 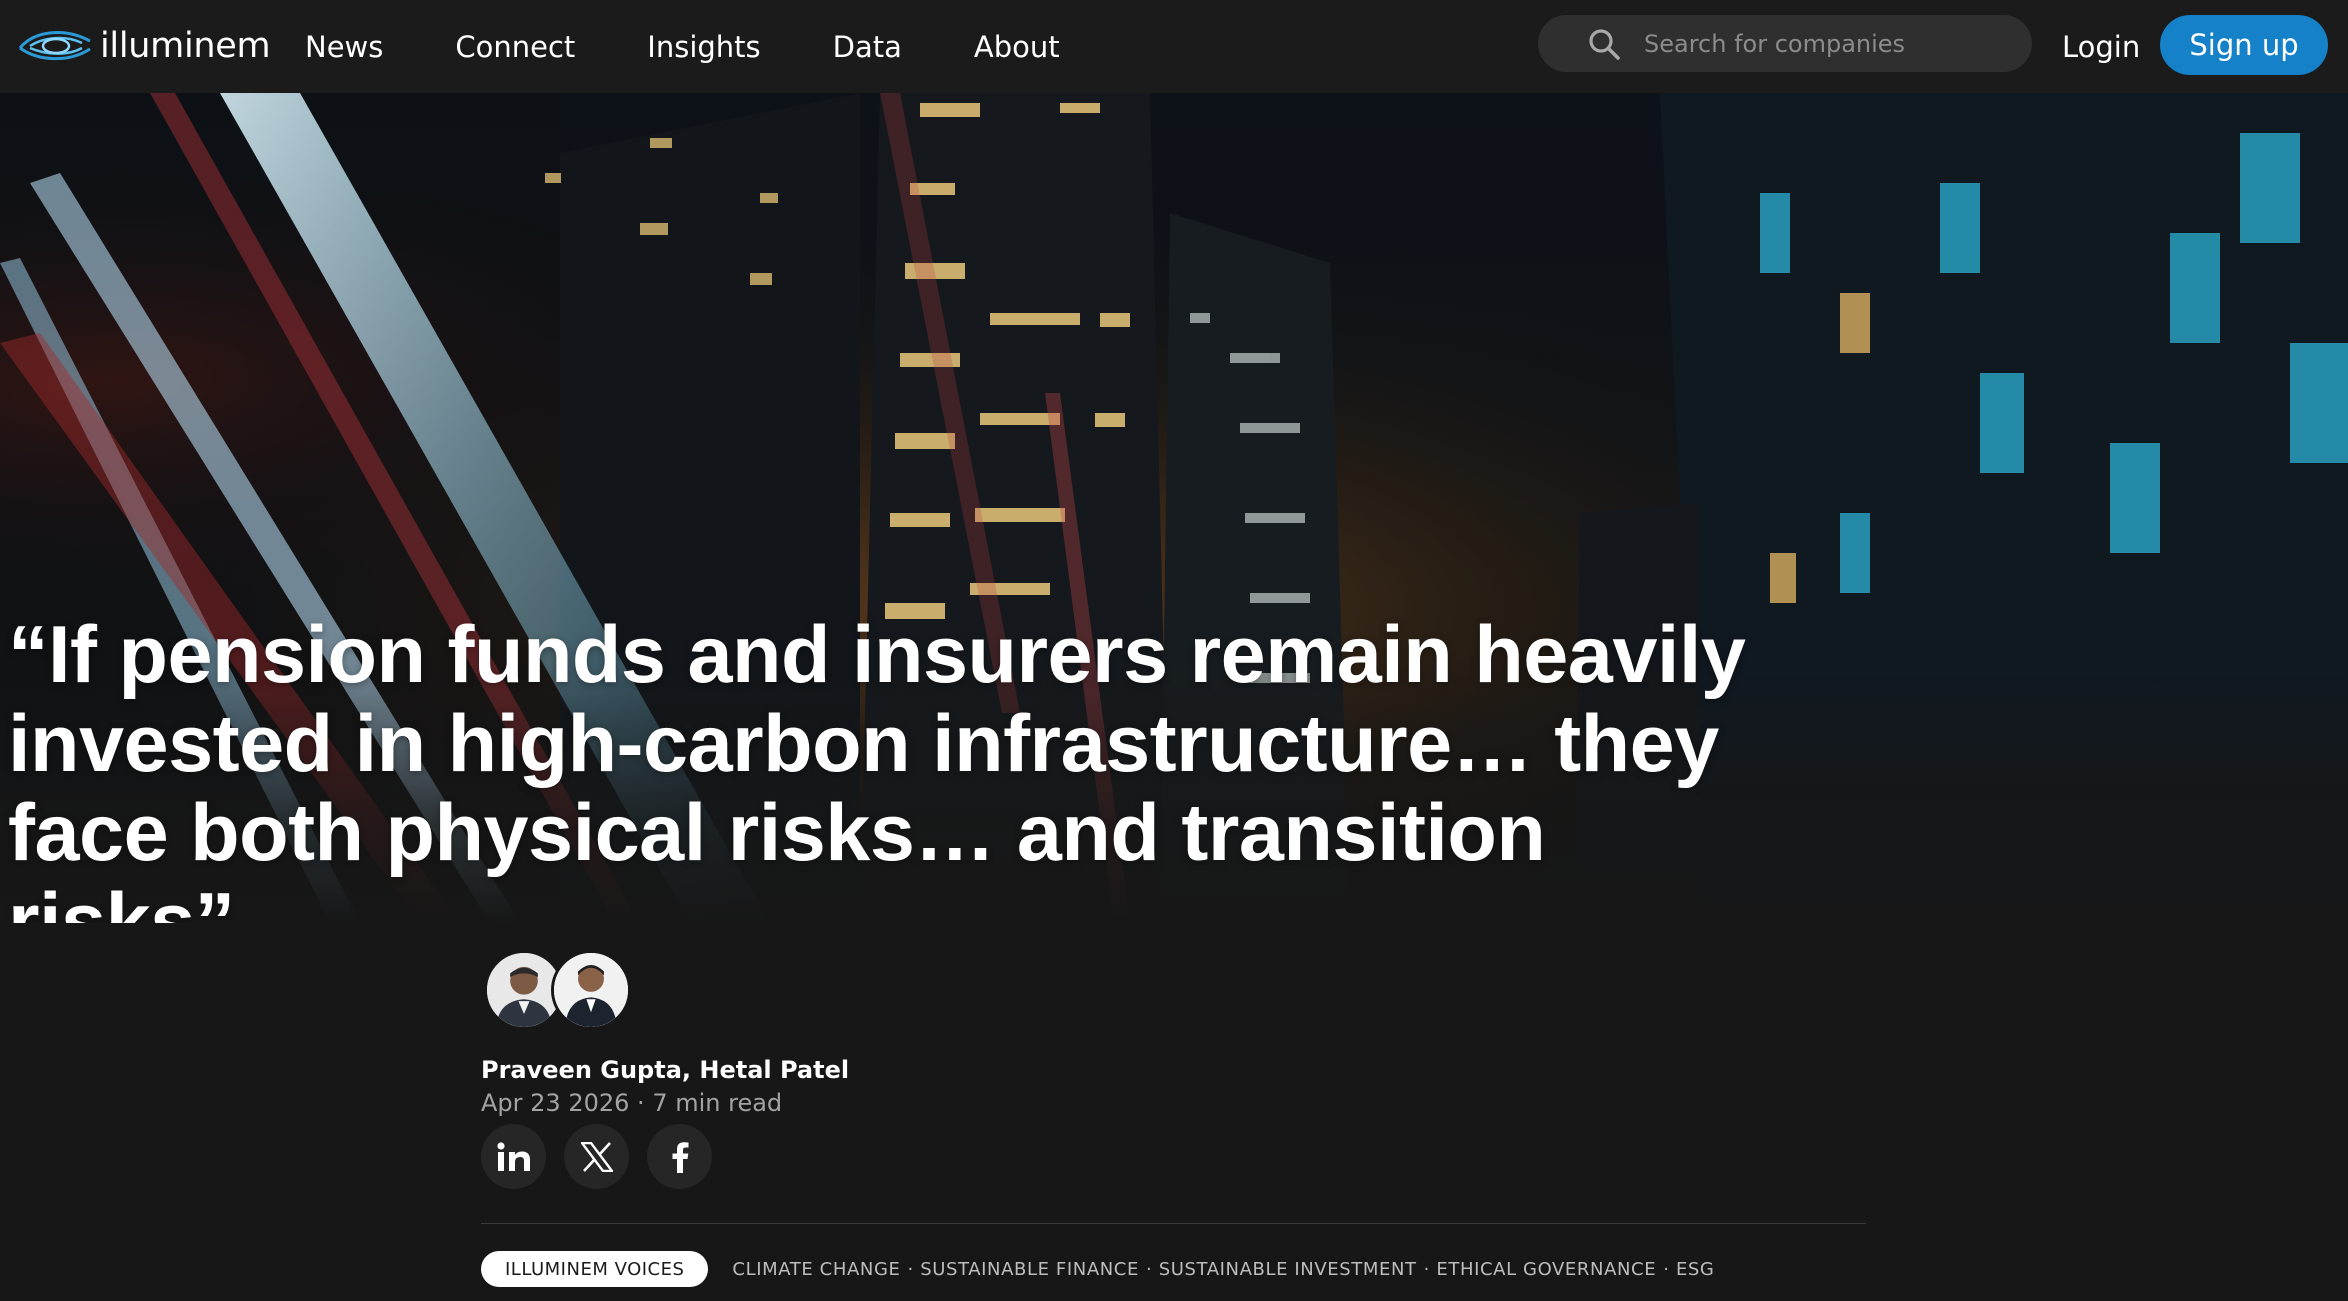 I want to click on share-linkedin-button, so click(x=513, y=1156).